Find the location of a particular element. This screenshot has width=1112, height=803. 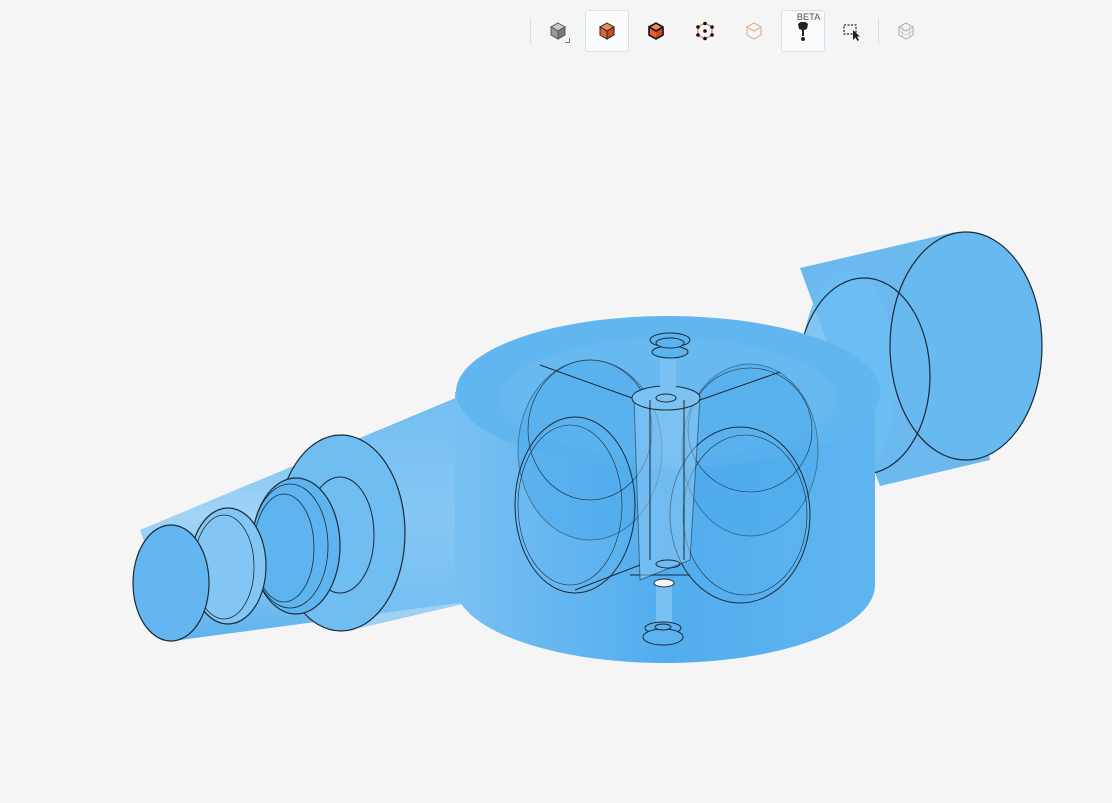

mesh-cube-icon is located at coordinates (906, 31).